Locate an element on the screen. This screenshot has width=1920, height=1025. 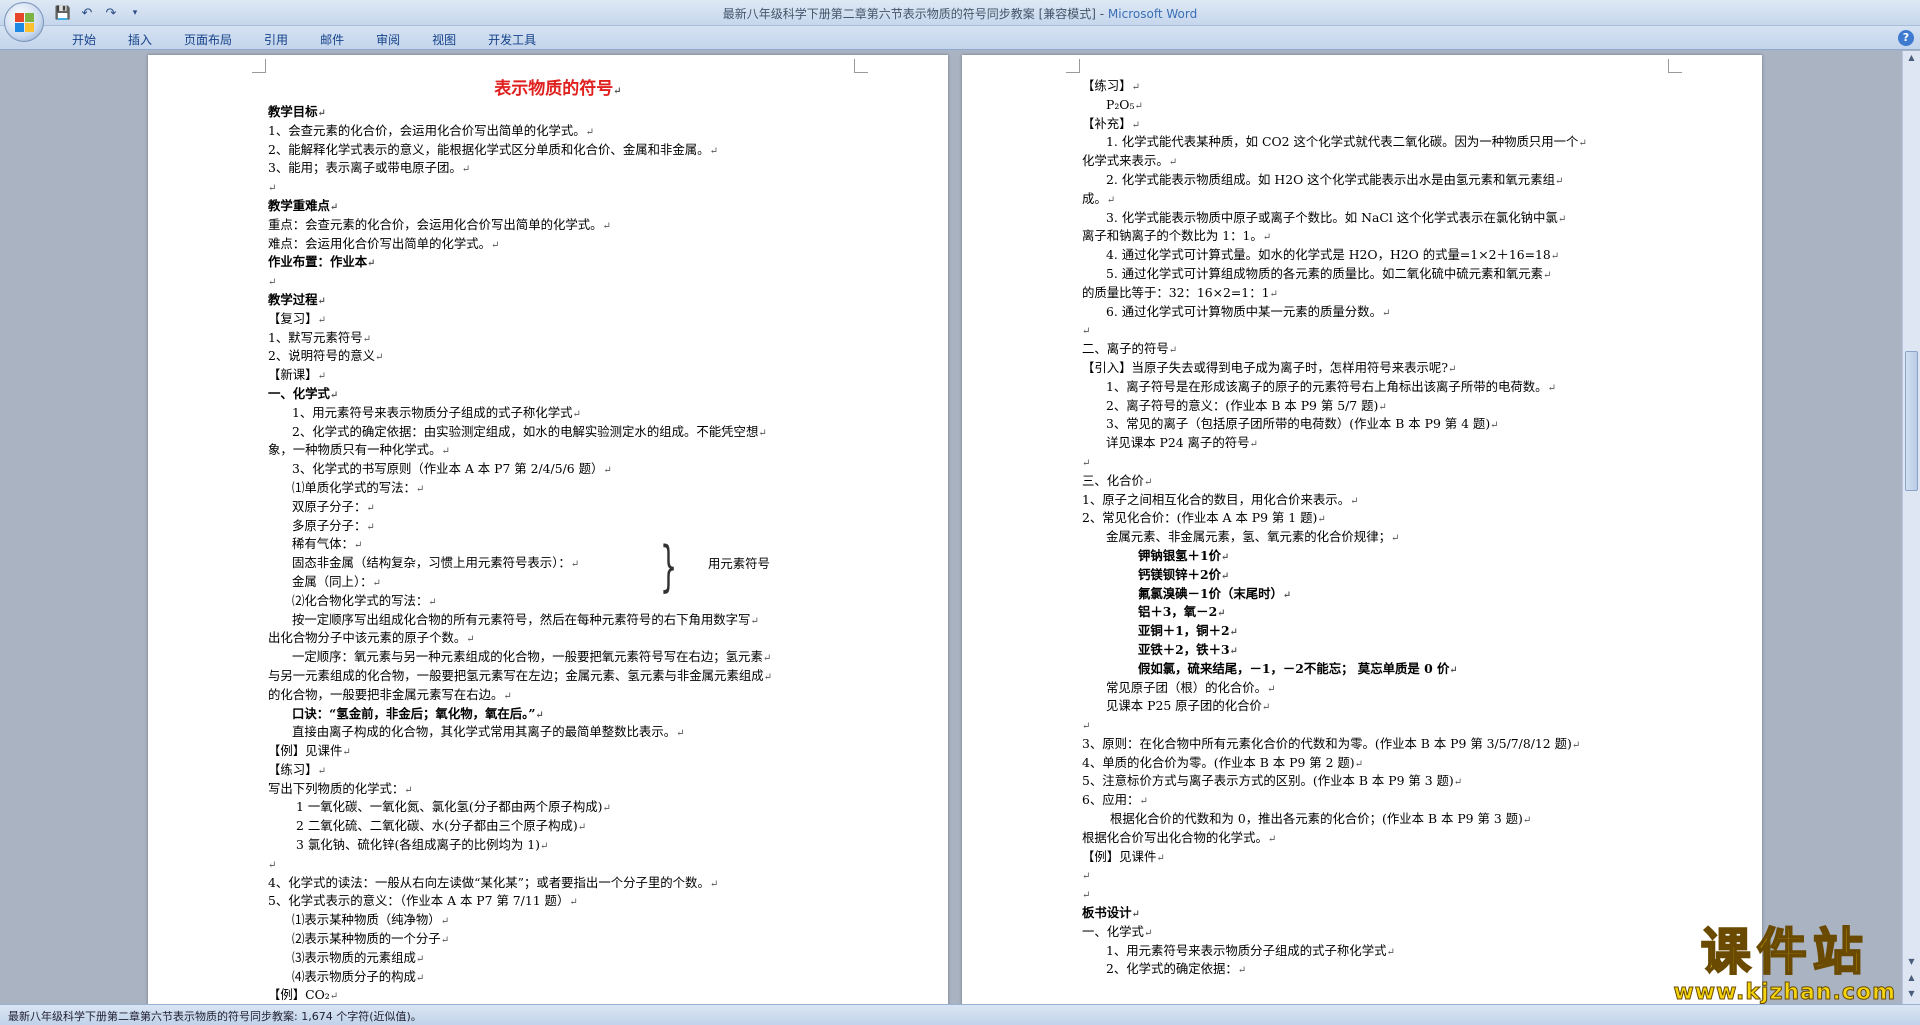
watermark-title: 课件站 is located at coordinates (1784, 952).